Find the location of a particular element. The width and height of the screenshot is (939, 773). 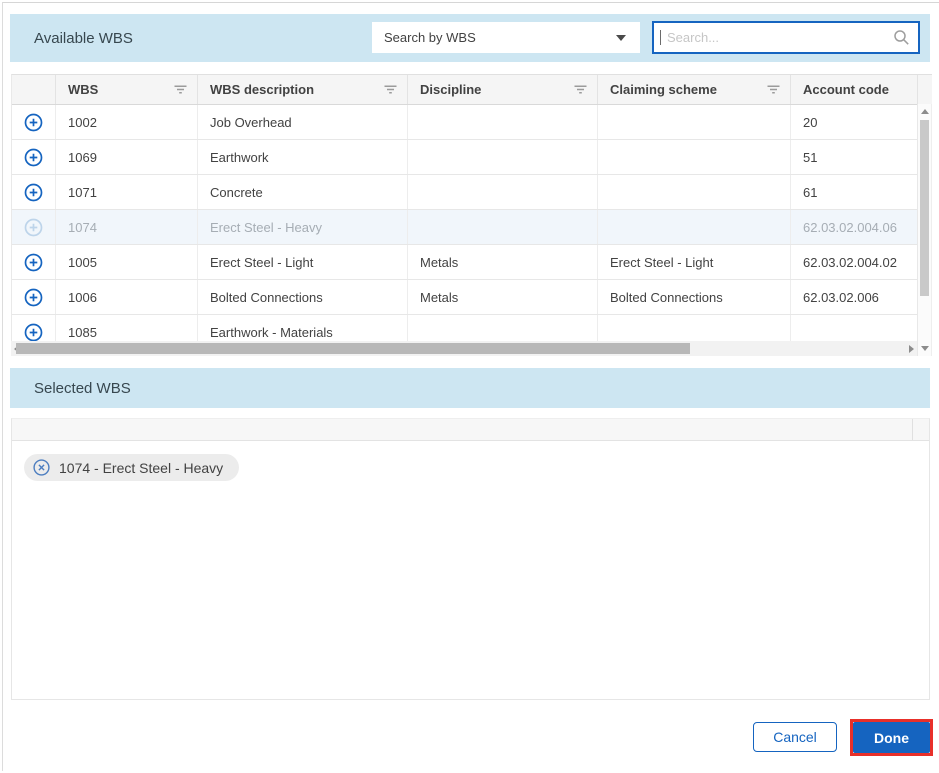

table-row-1071: 1071 Concrete 61 is located at coordinates (472, 192).